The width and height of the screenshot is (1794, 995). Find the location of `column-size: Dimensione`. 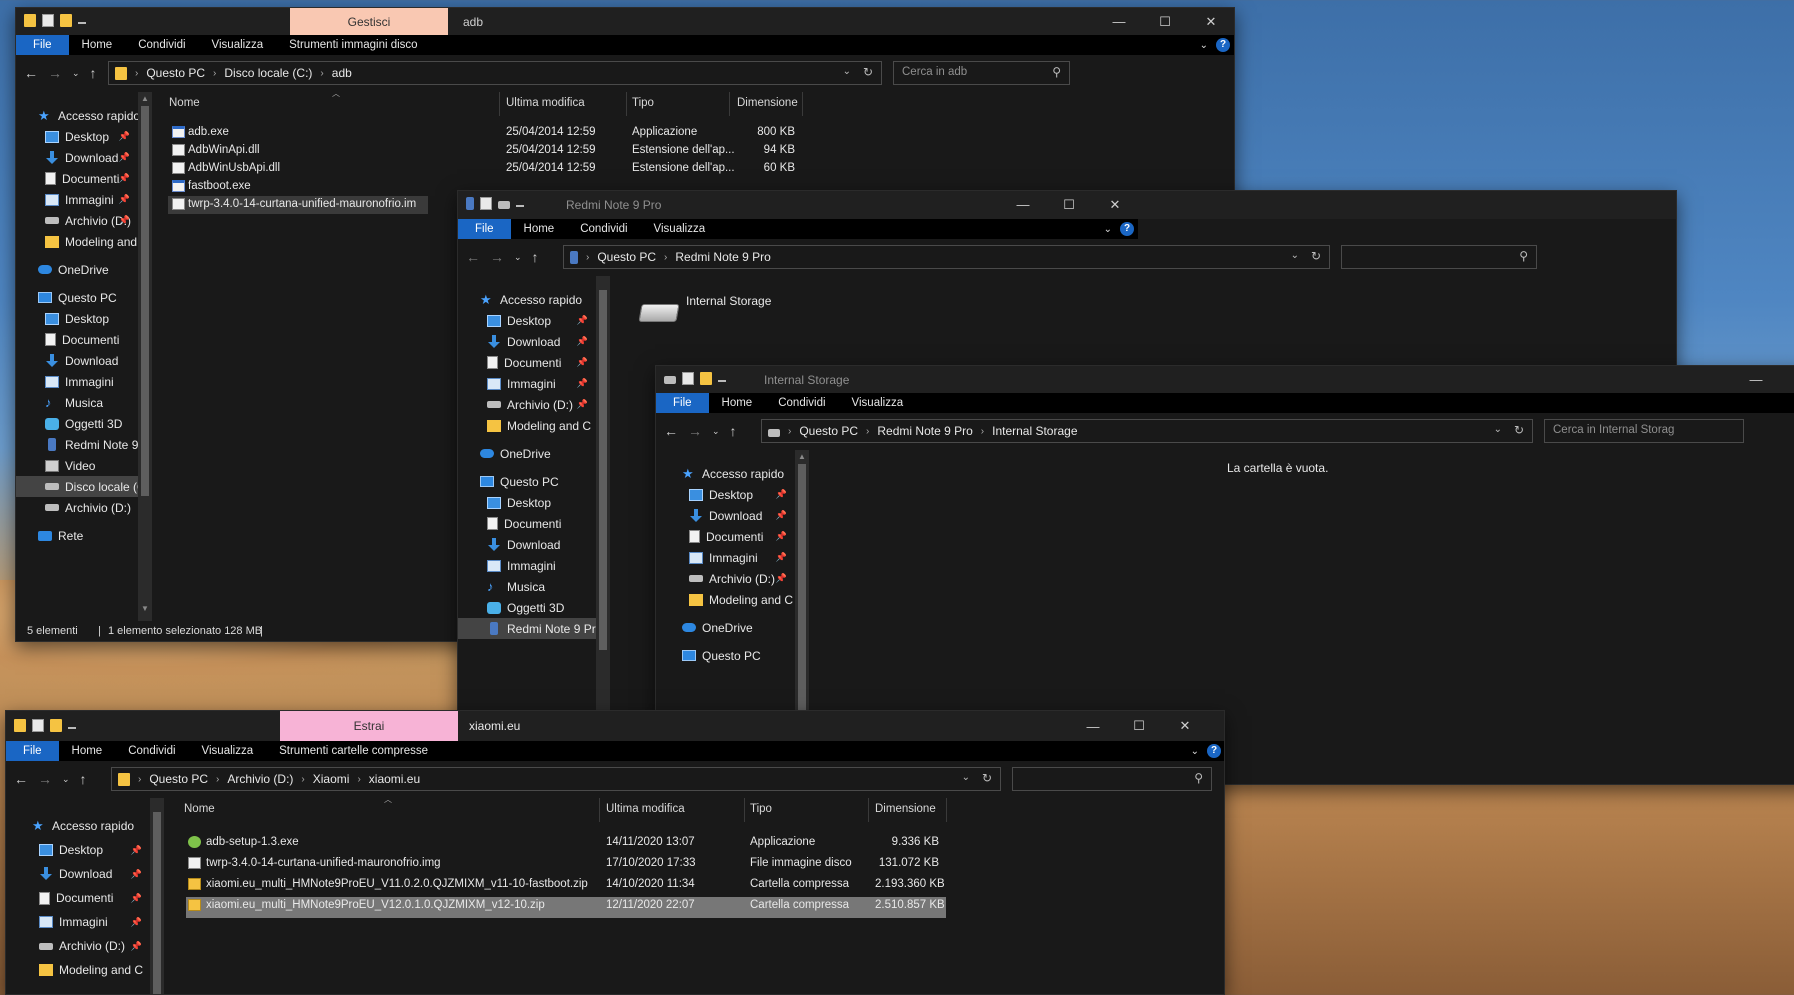

column-size: Dimensione is located at coordinates (767, 103).